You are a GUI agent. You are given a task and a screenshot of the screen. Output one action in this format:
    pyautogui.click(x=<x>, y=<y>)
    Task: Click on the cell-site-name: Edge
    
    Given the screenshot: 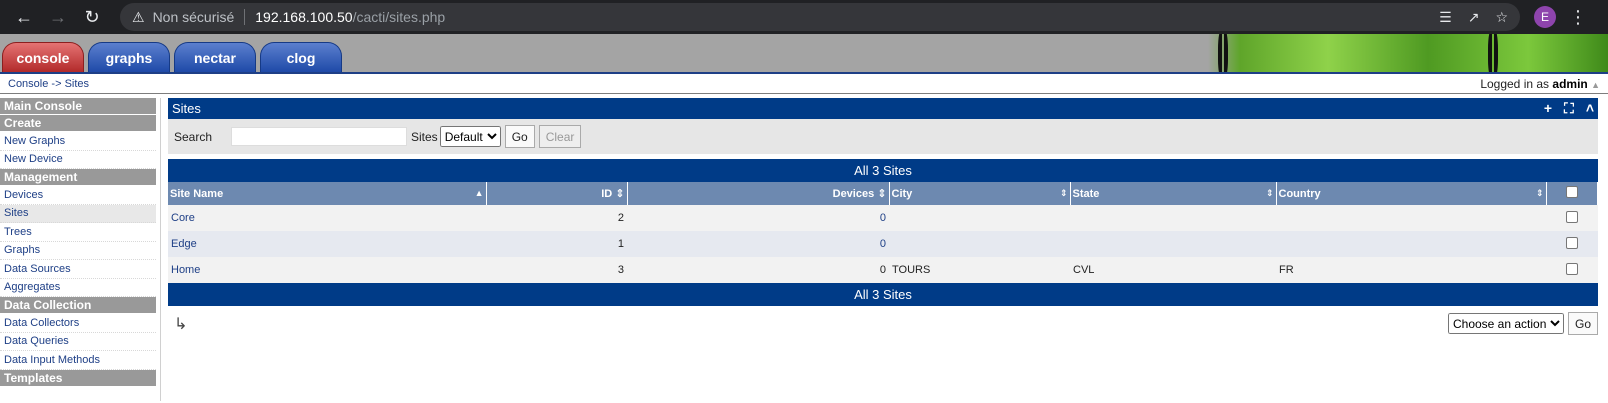 What is the action you would take?
    pyautogui.click(x=327, y=244)
    